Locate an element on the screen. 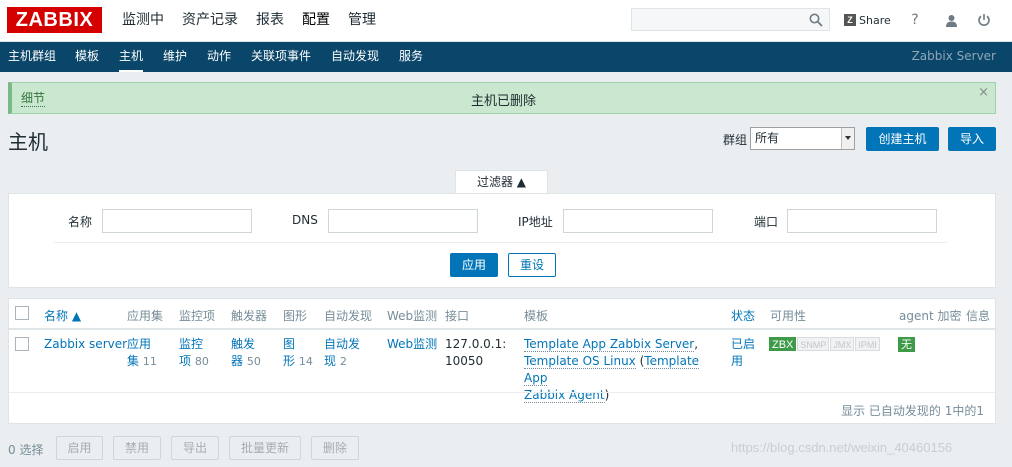 The image size is (1012, 467). header-divider is located at coordinates (502, 329).